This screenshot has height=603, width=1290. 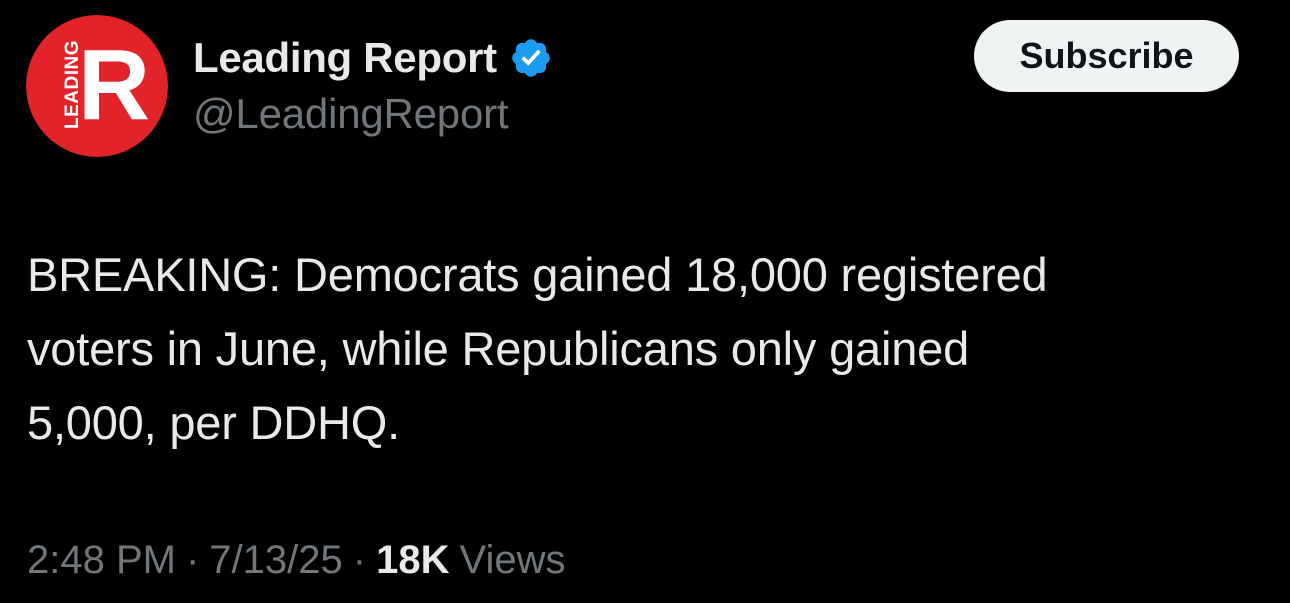 I want to click on author-display-name: Leading Report, so click(x=345, y=58).